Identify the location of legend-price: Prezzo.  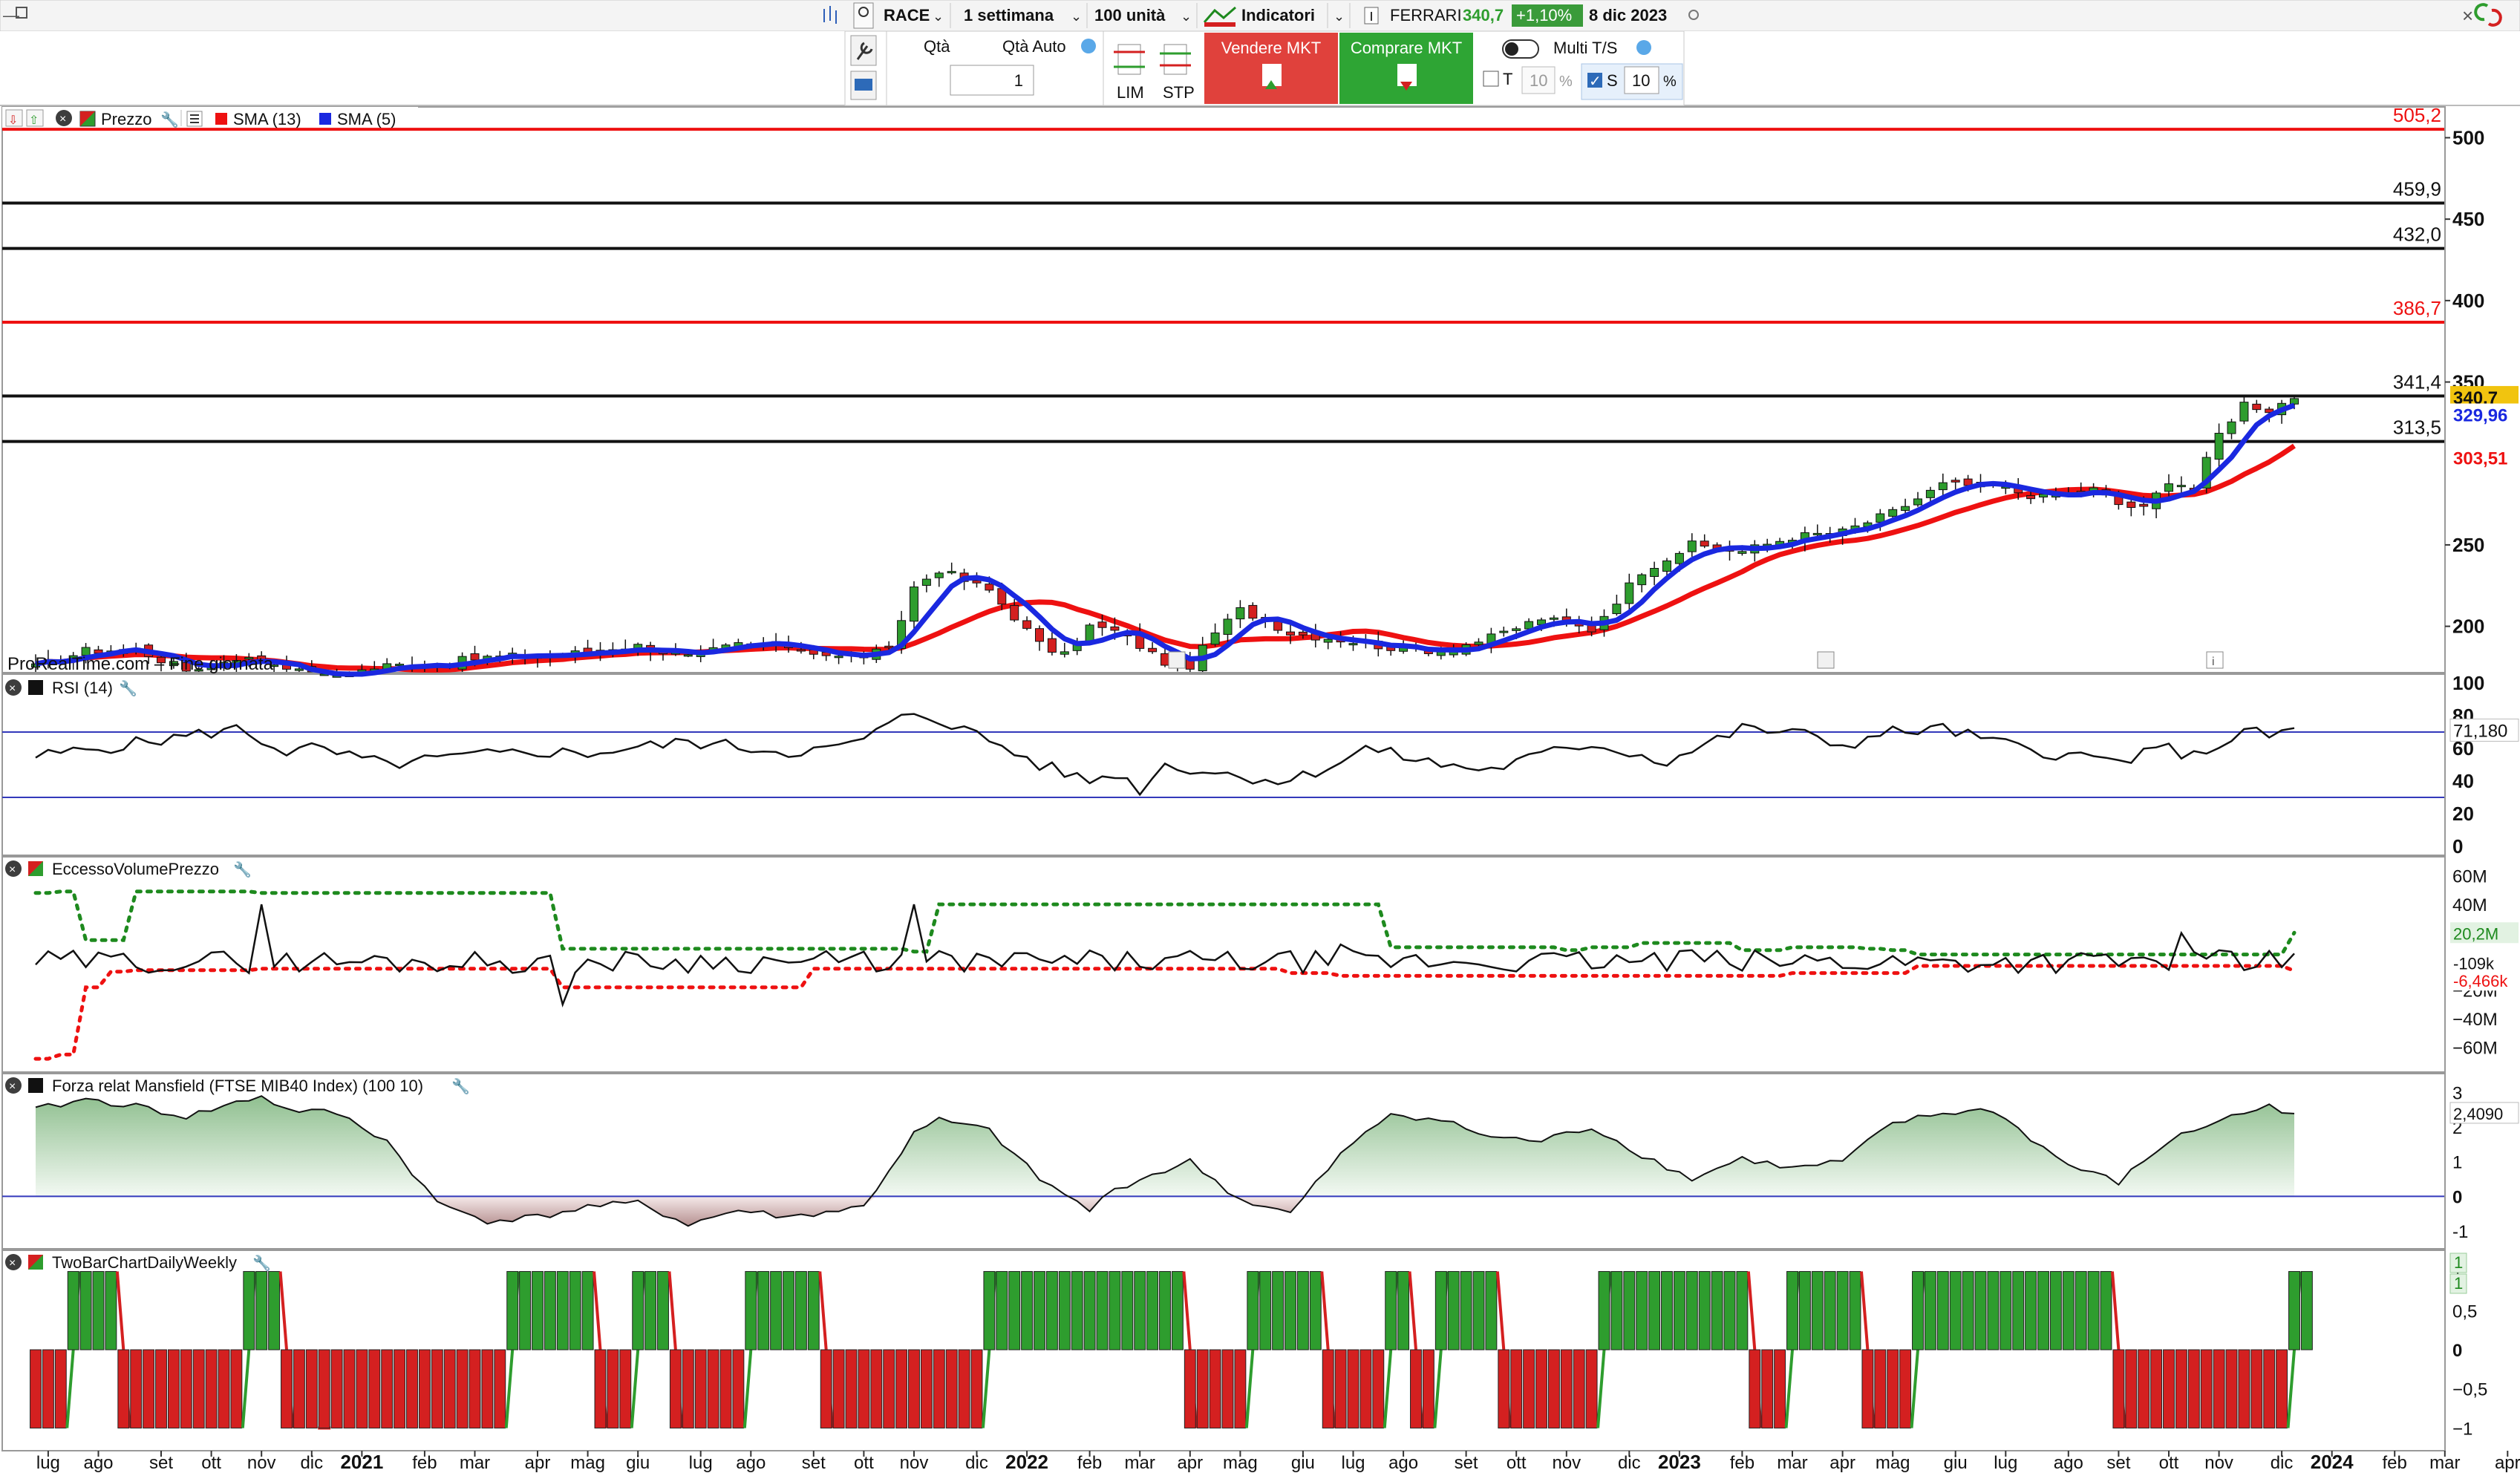
(126, 119).